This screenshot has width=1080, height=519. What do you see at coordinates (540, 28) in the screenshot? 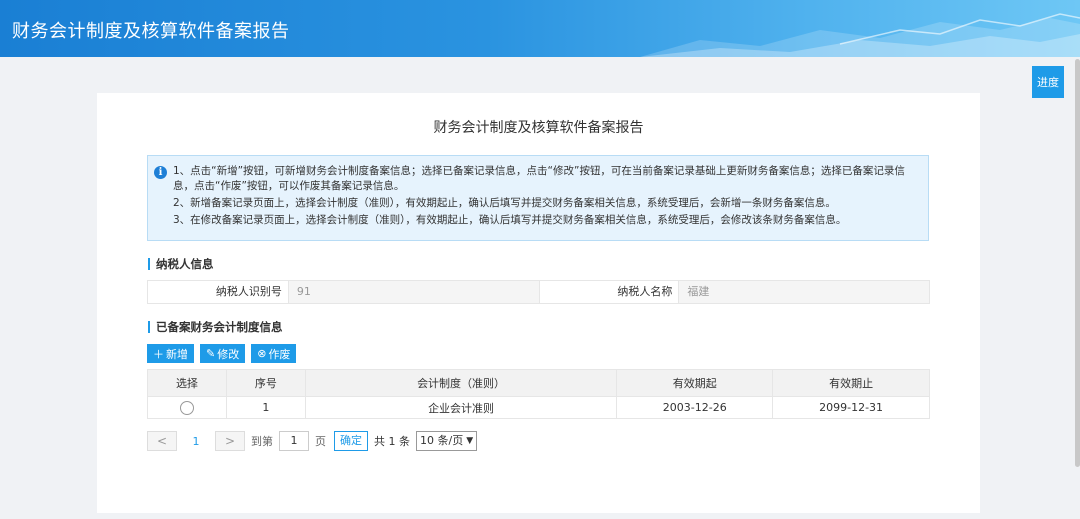
I see `app-header: 财务会计制度及核算软件备案报告` at bounding box center [540, 28].